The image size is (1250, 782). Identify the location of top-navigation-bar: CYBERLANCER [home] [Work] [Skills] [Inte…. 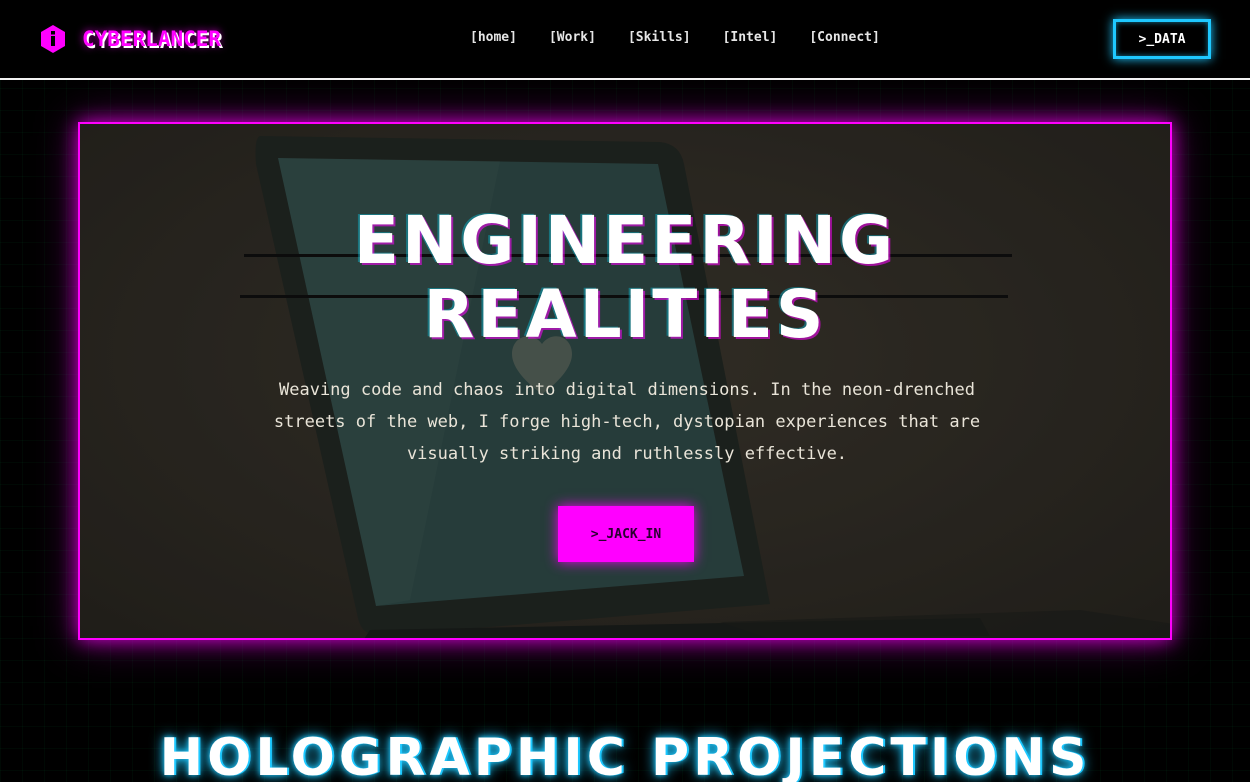
(625, 40).